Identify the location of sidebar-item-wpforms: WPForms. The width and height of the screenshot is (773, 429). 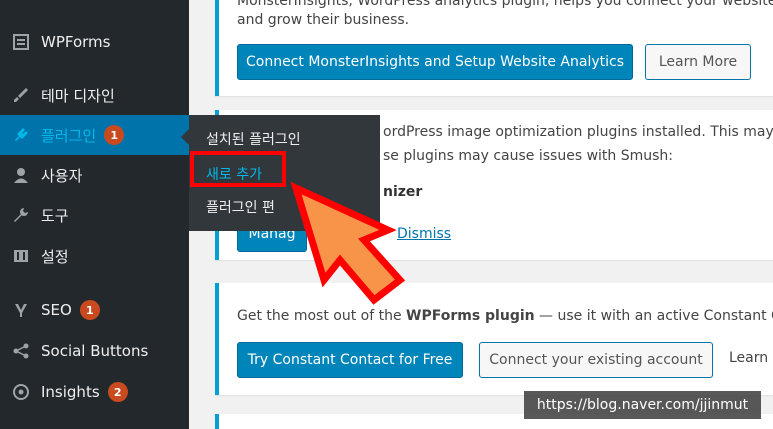
(94, 42).